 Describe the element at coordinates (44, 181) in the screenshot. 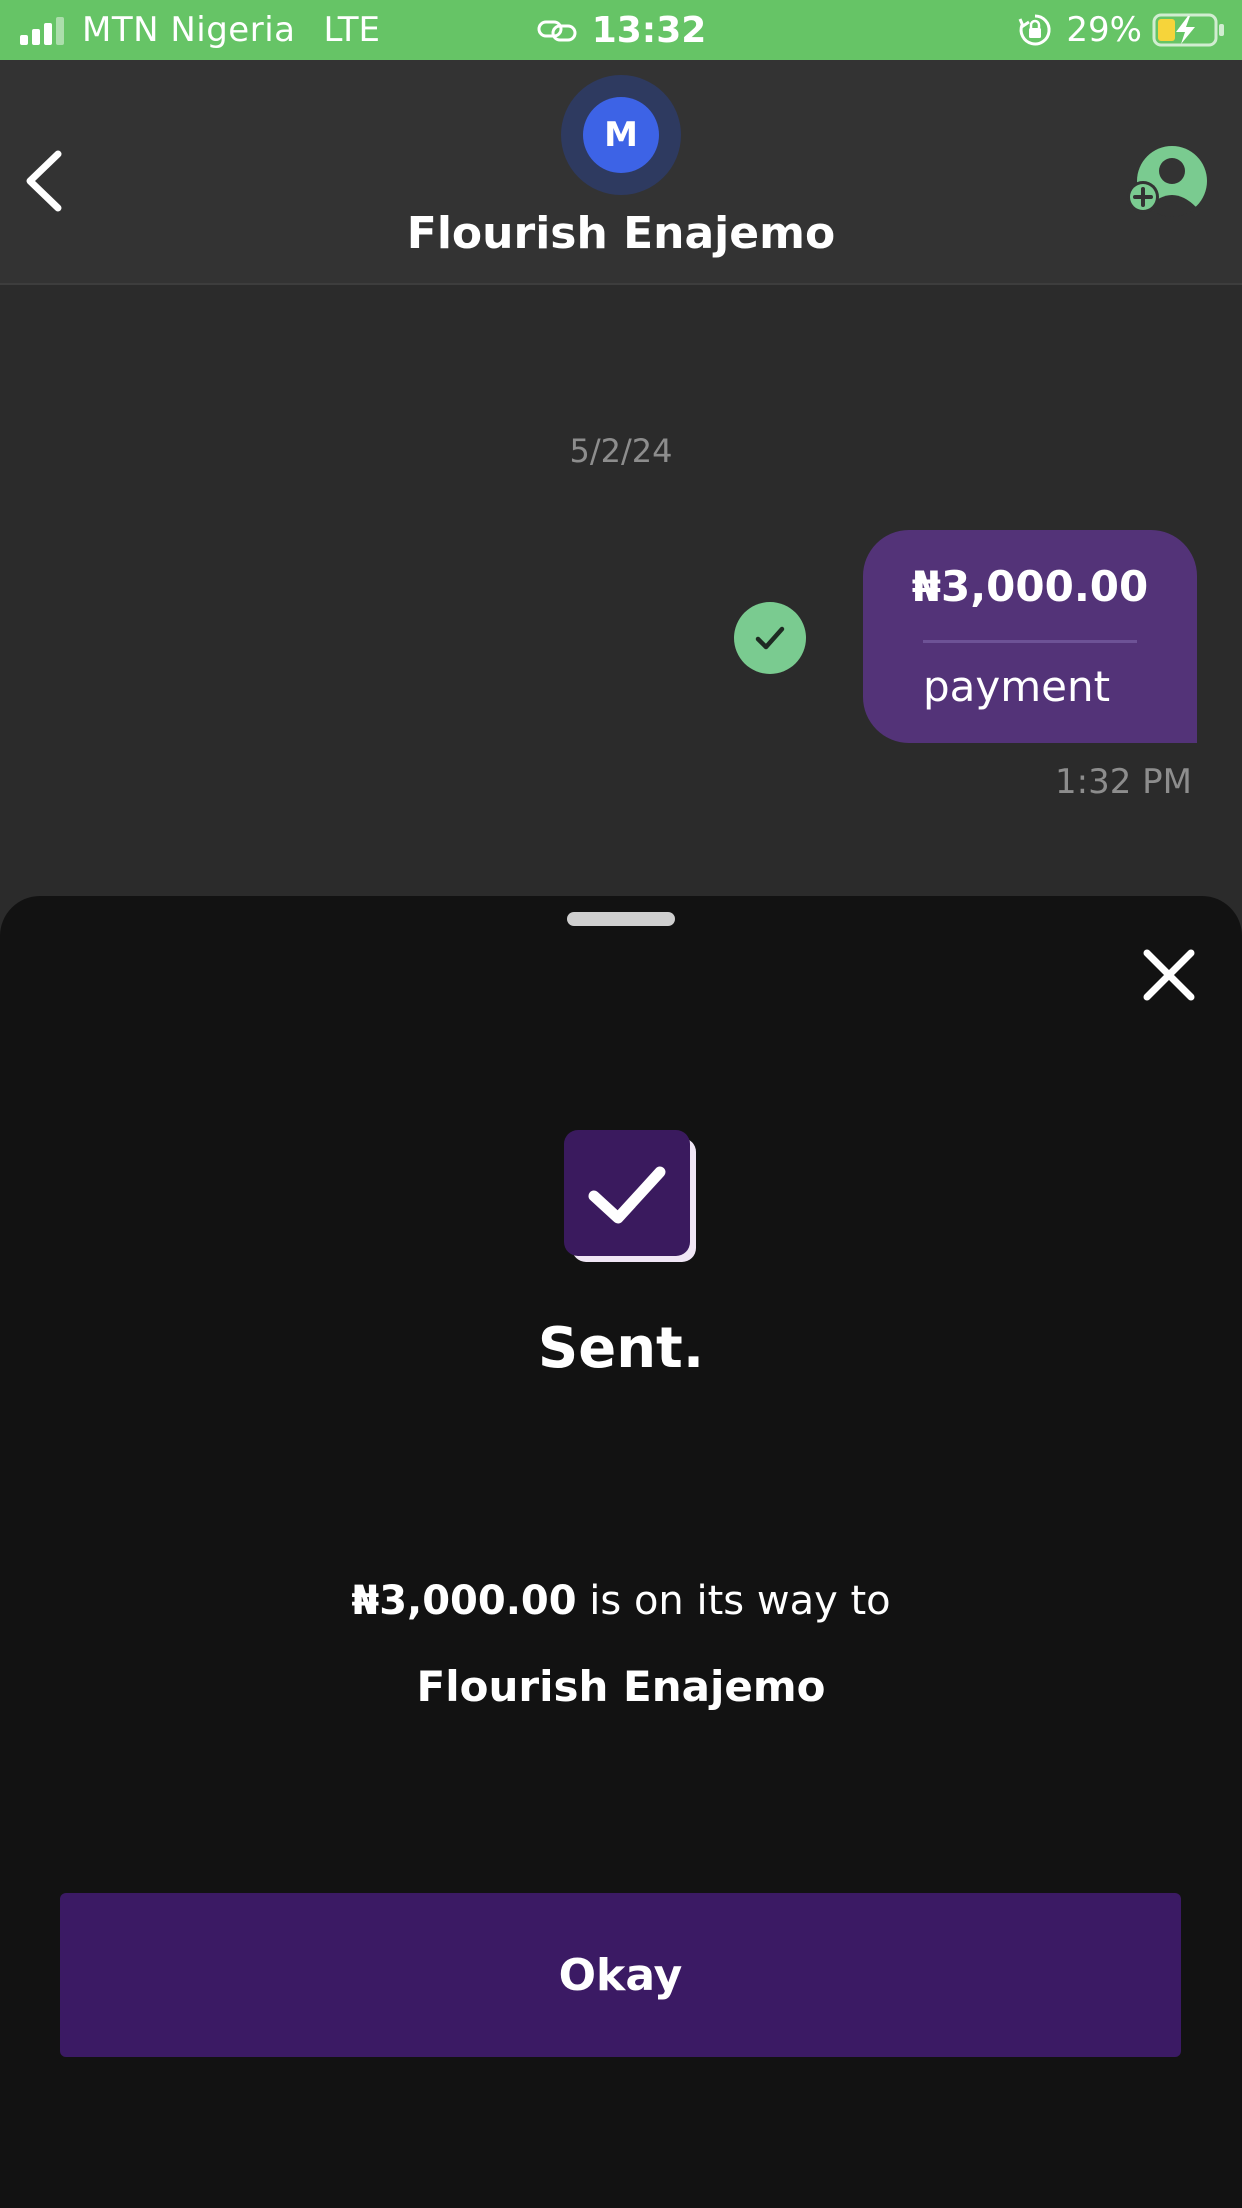

I see `back-icon` at that location.